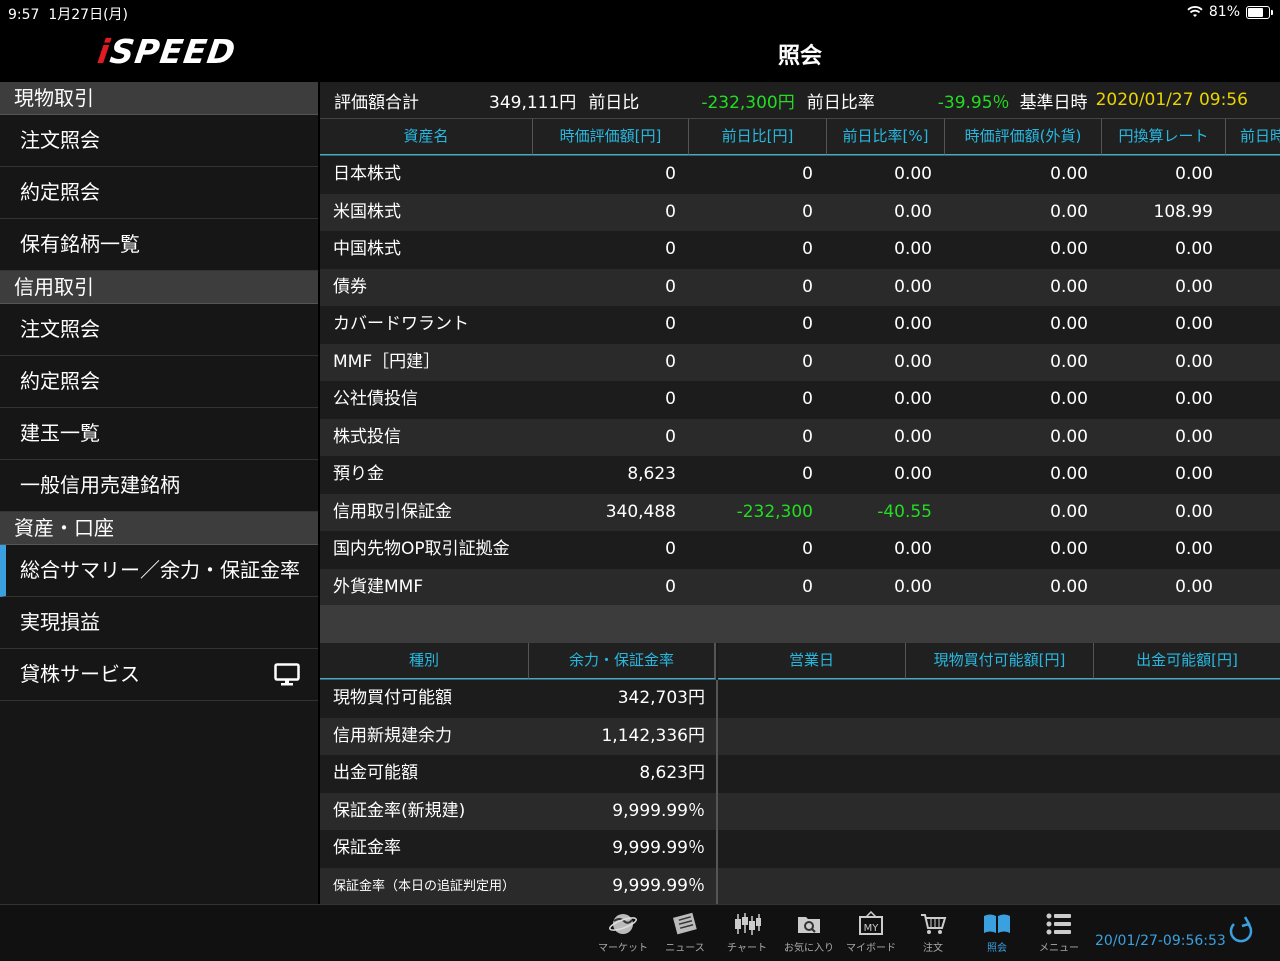  I want to click on tab-news: ニュース, so click(685, 932).